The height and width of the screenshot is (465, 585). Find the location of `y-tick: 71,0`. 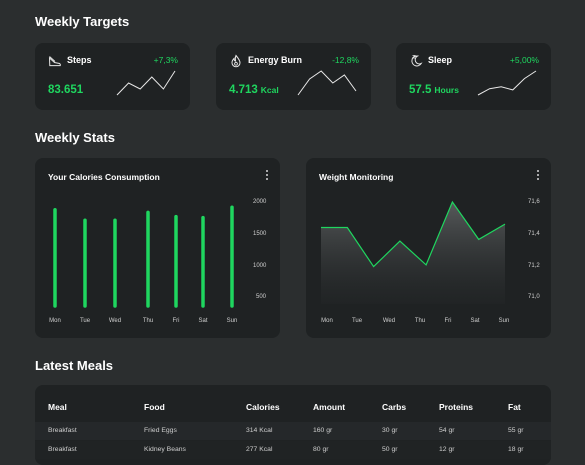

y-tick: 71,0 is located at coordinates (534, 297).